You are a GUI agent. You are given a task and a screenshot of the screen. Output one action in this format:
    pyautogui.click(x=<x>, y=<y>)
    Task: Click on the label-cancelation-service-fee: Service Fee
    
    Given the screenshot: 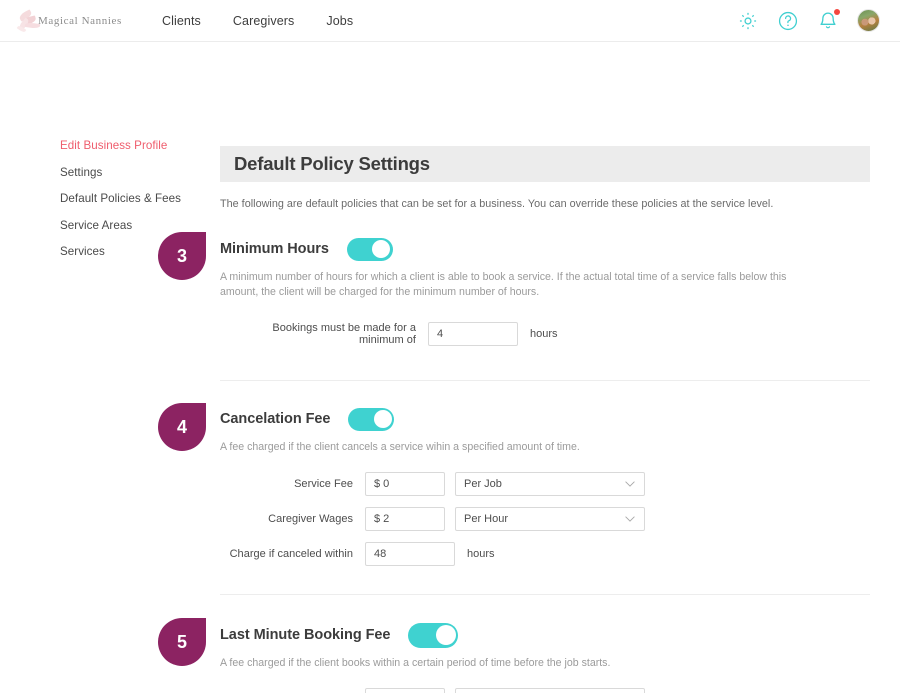 What is the action you would take?
    pyautogui.click(x=323, y=484)
    